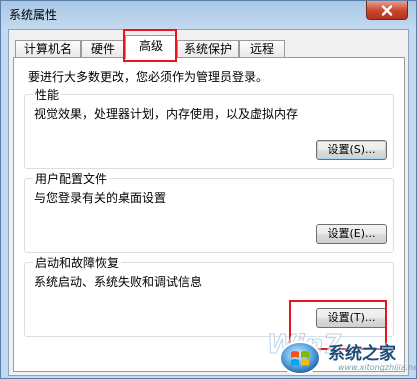  What do you see at coordinates (208, 15) in the screenshot?
I see `title-bar: 系统属性` at bounding box center [208, 15].